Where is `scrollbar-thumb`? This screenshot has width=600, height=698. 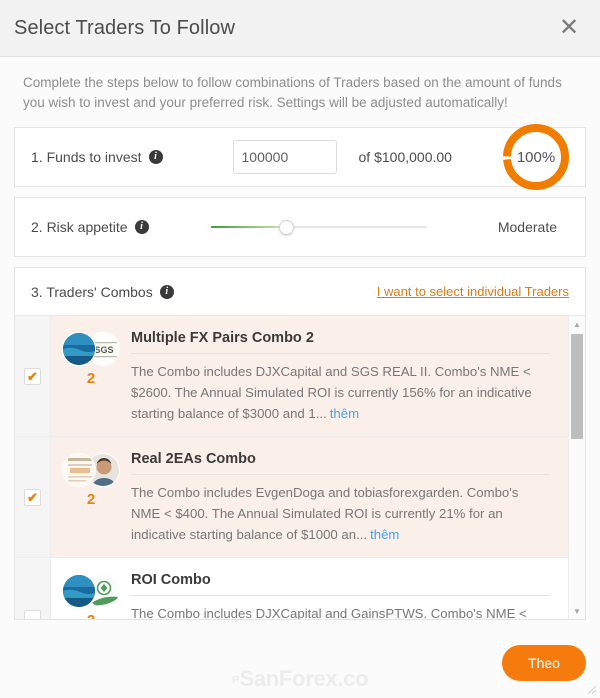
scrollbar-thumb is located at coordinates (576, 386).